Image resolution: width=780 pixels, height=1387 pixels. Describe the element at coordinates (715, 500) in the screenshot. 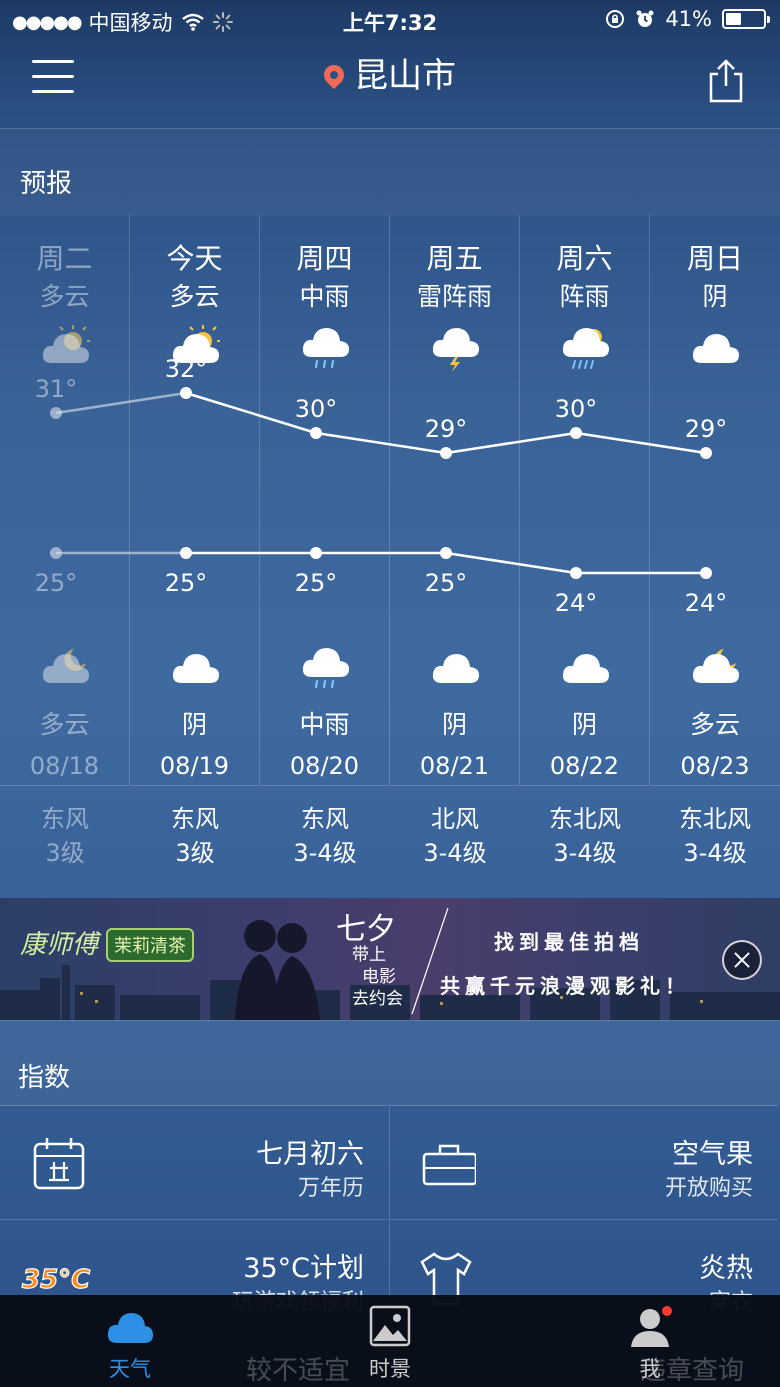

I see `forecast-day-column: 周日阴多云 08/23` at that location.